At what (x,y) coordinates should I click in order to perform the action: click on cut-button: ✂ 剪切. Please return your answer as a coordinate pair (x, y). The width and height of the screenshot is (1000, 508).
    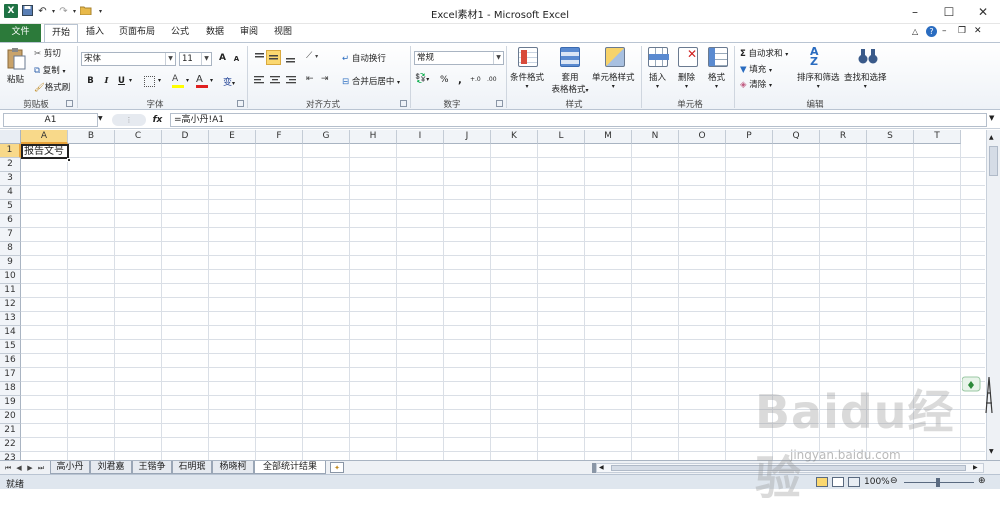
    Looking at the image, I should click on (47, 53).